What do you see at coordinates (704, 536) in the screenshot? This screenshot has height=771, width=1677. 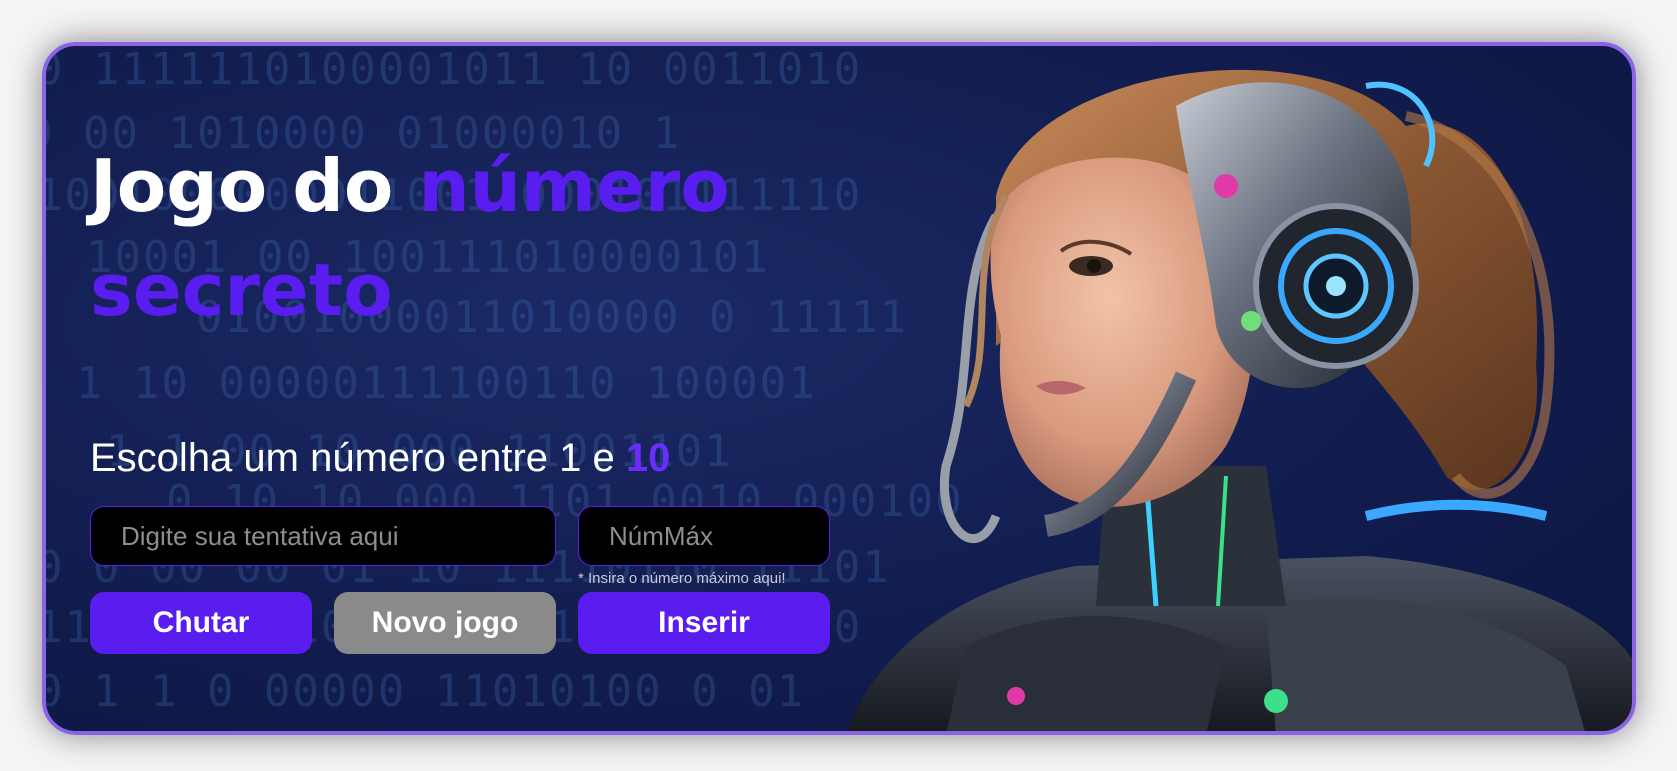 I see `max-number-input` at bounding box center [704, 536].